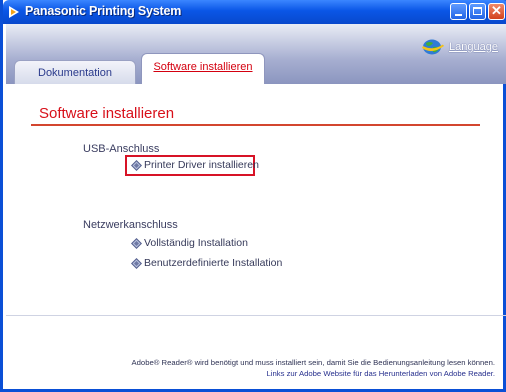  I want to click on title-bar: Panasonic Printing System ✕, so click(254, 12).